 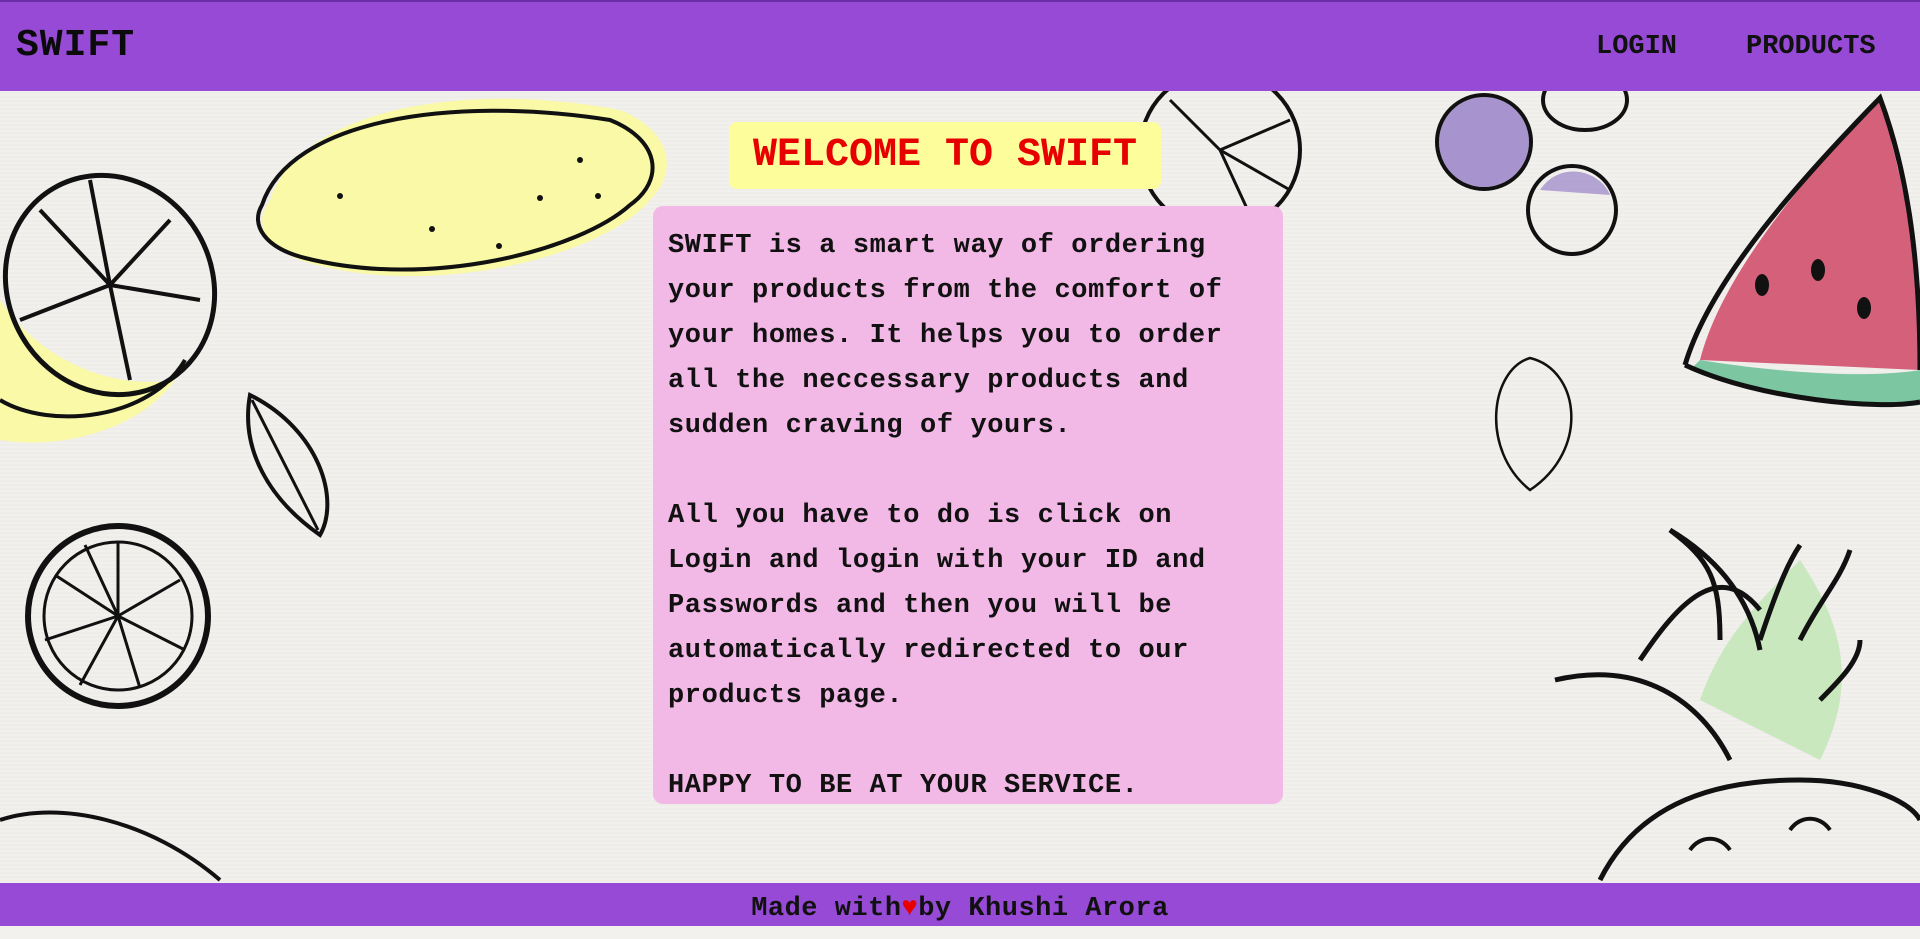 I want to click on footer-credit: Made with♥by Khushi Arora, so click(x=960, y=909).